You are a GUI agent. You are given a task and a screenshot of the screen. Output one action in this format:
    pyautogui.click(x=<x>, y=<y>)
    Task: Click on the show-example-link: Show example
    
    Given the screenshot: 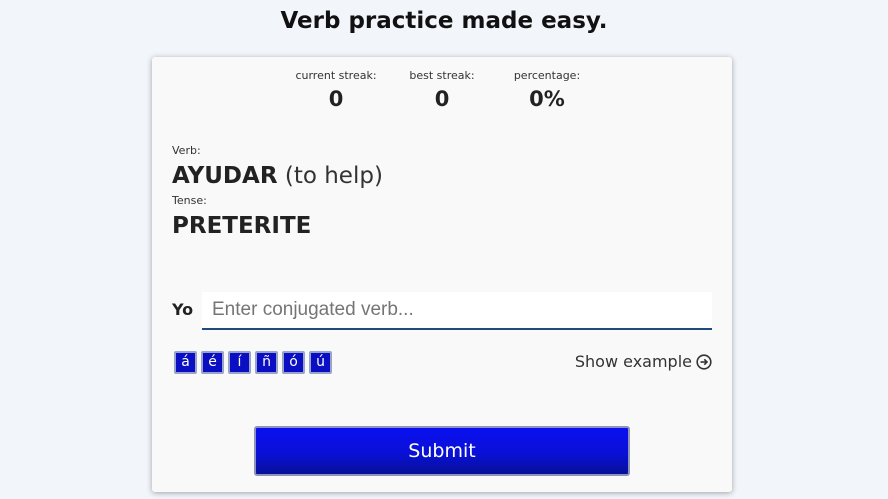 What is the action you would take?
    pyautogui.click(x=643, y=361)
    